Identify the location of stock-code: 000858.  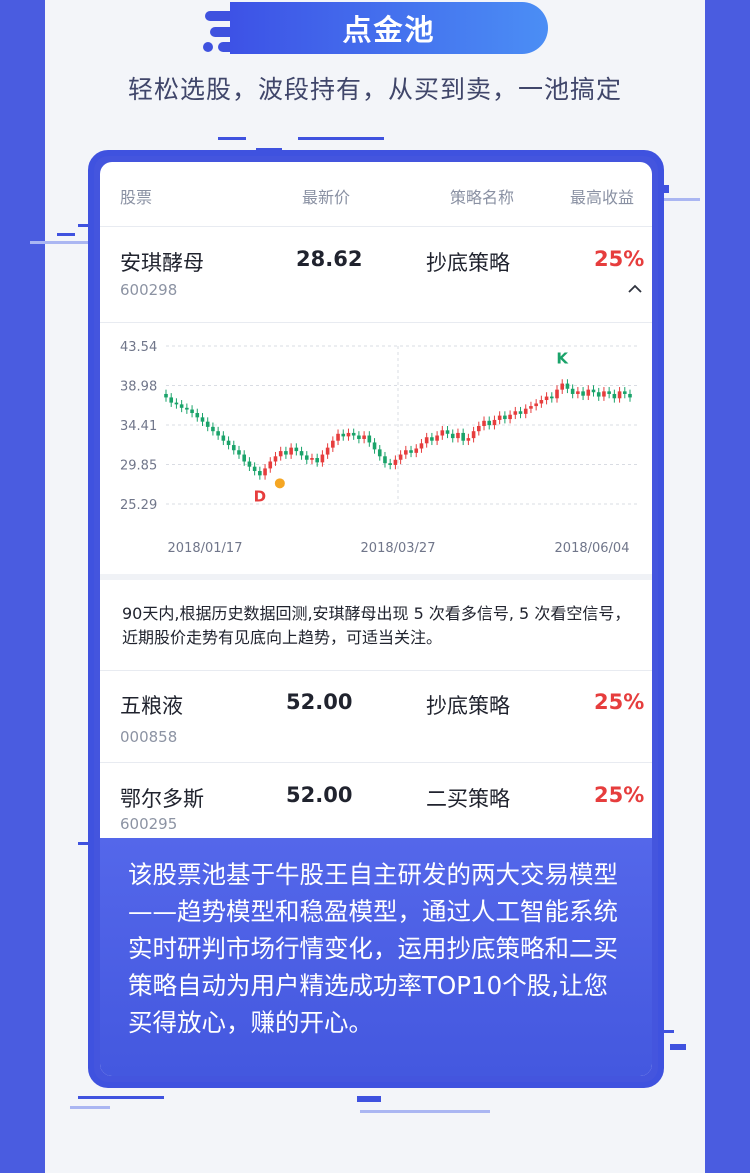
(149, 737).